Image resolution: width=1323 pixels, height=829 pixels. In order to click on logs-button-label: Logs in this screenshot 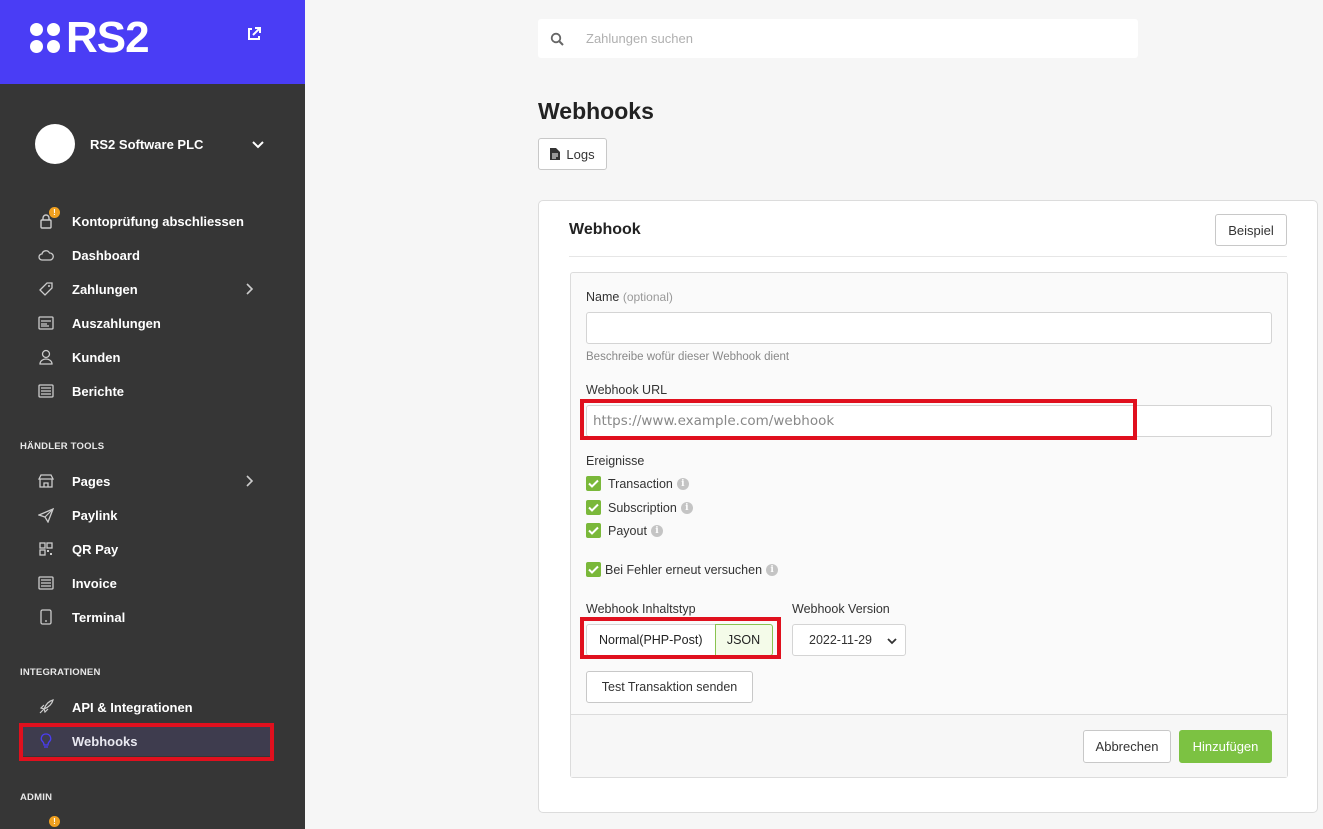, I will do `click(580, 154)`.